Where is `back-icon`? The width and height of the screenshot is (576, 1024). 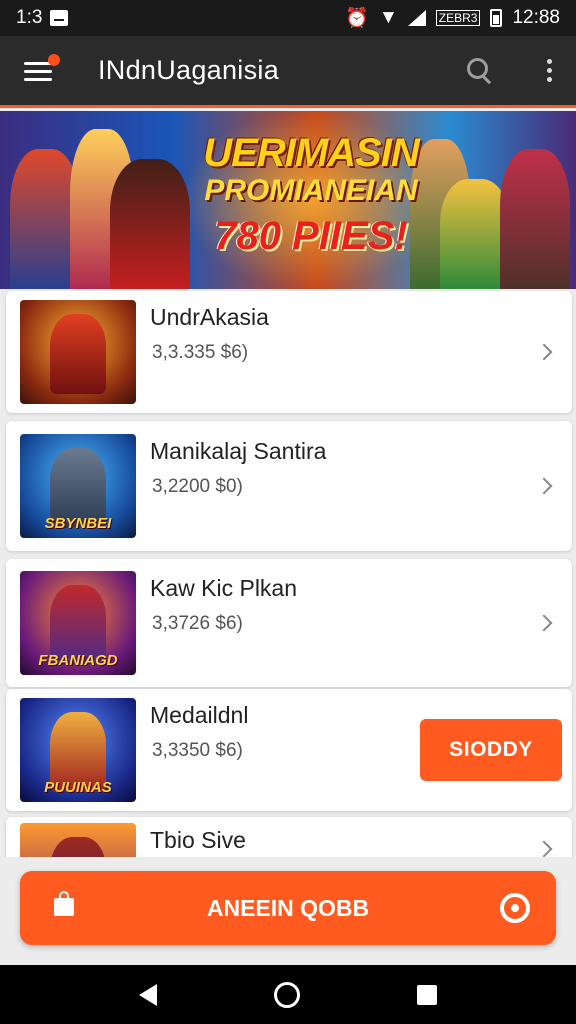 back-icon is located at coordinates (147, 994).